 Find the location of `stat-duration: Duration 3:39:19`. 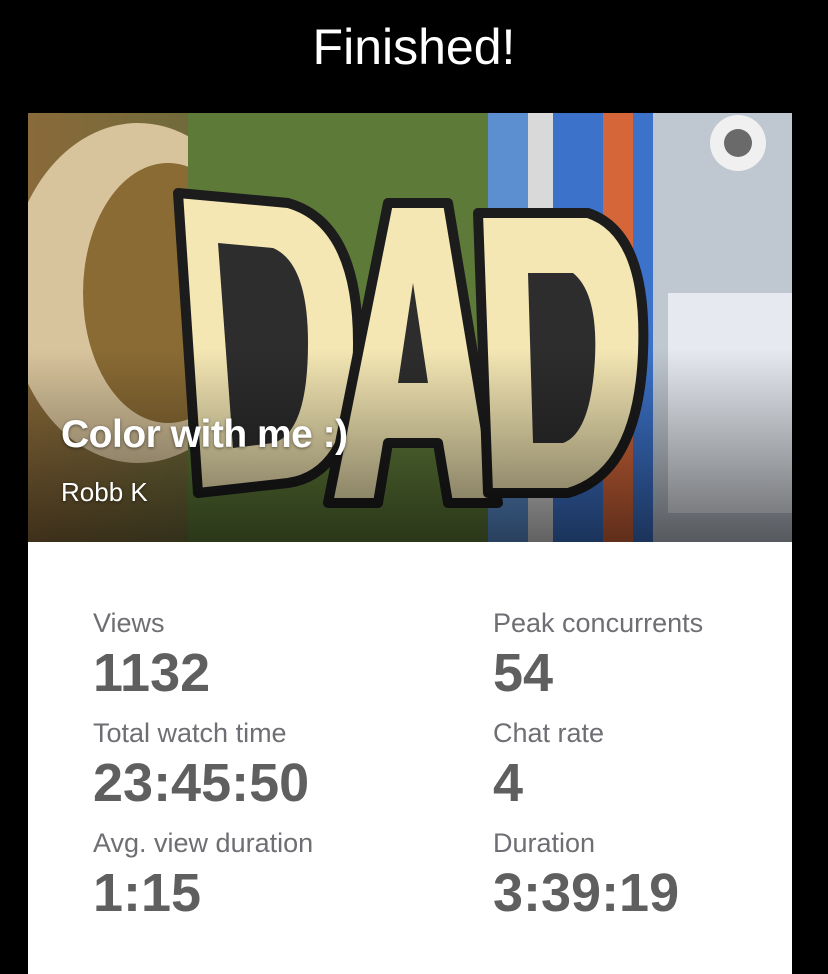

stat-duration: Duration 3:39:19 is located at coordinates (586, 875).